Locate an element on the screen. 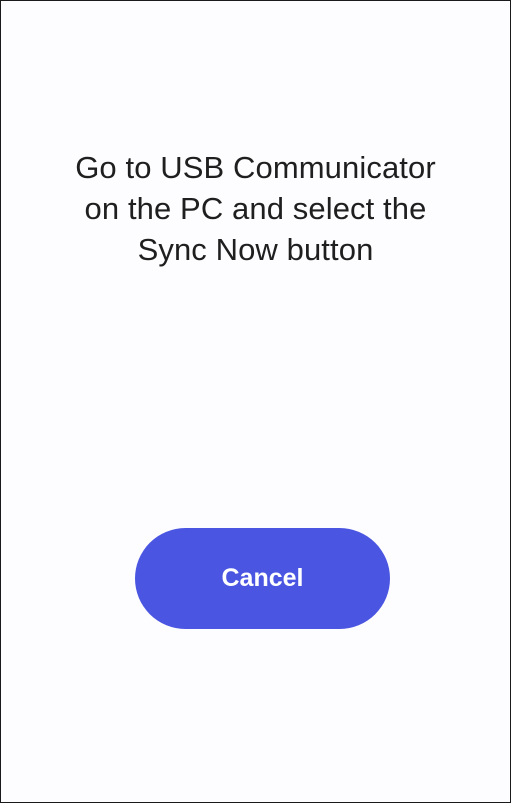 The image size is (511, 803). instruction-line: on the PC and select the is located at coordinates (255, 208).